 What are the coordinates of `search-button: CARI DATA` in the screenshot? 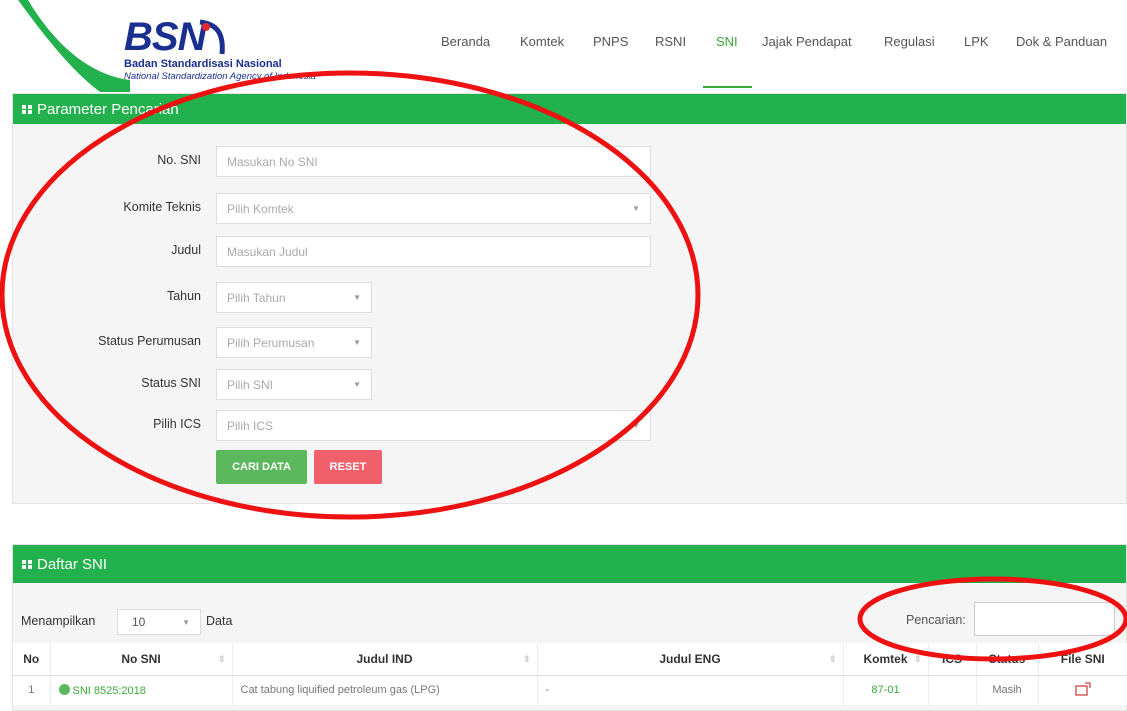 It's located at (261, 467).